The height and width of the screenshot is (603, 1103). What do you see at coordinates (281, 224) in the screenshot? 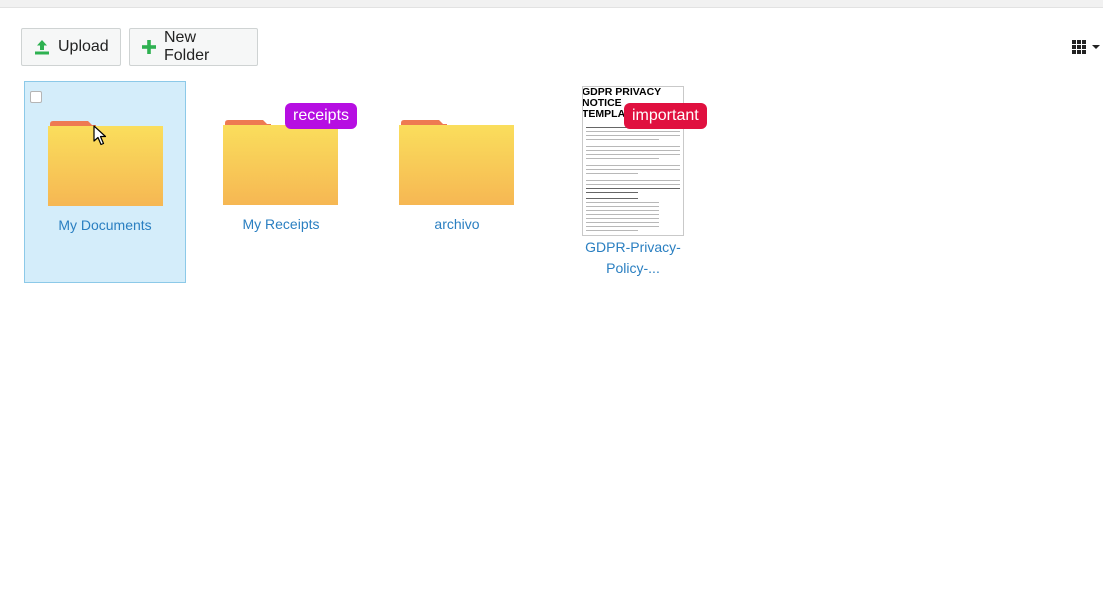
I see `item-label: My Receipts` at bounding box center [281, 224].